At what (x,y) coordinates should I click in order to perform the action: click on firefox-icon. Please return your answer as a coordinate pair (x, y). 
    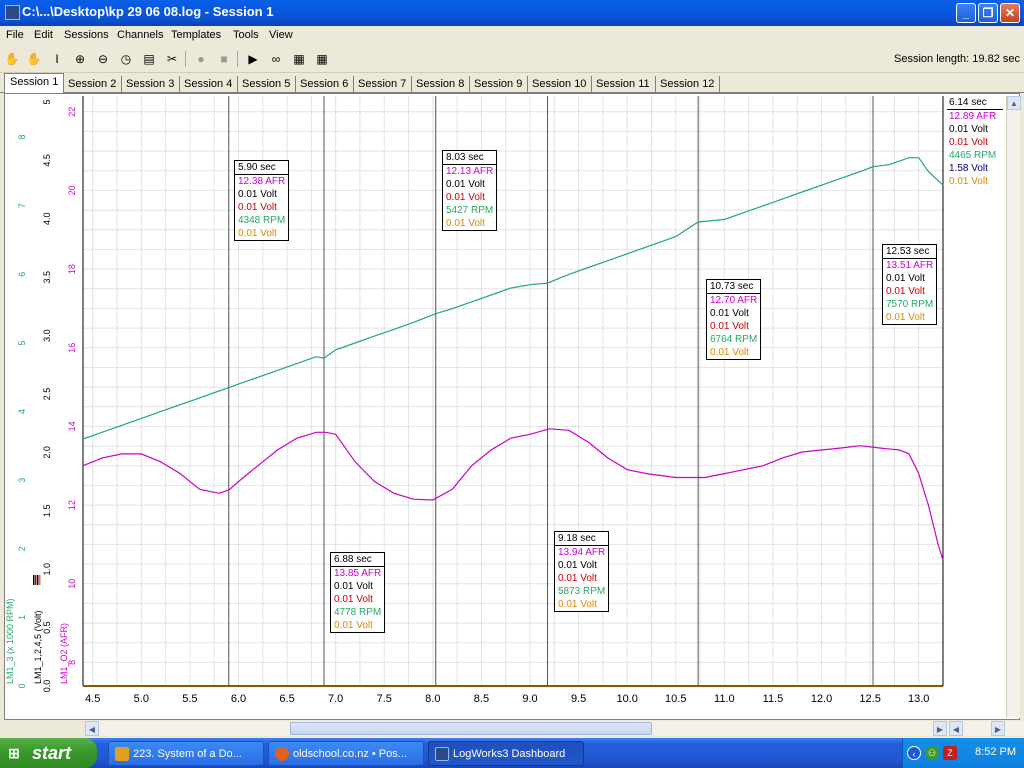
    Looking at the image, I should click on (282, 754).